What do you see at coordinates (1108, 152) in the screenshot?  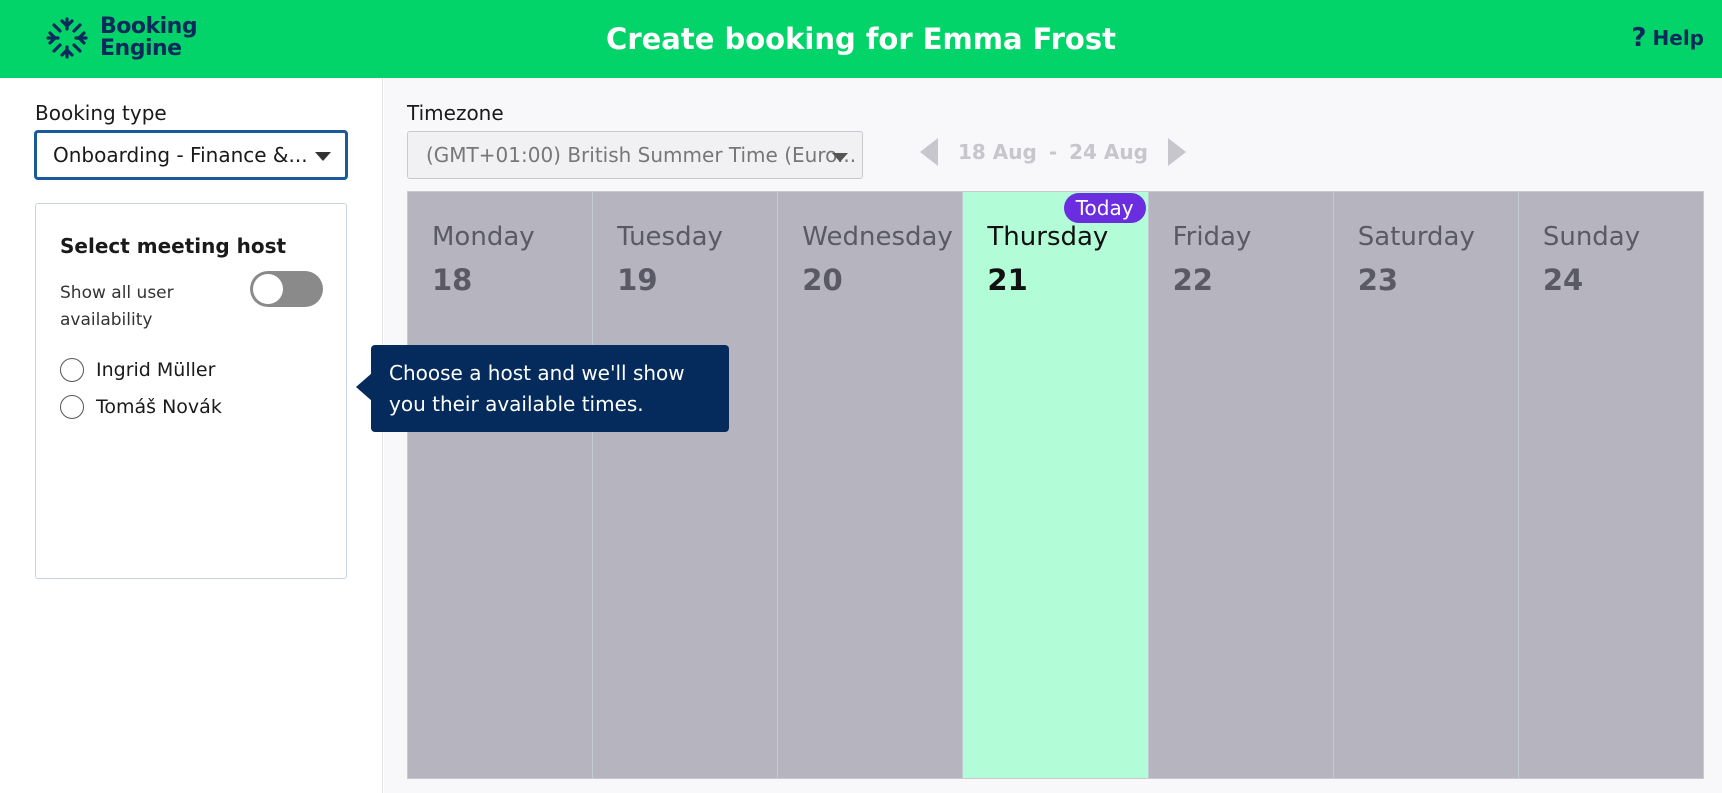 I see `week-end: 24 Aug` at bounding box center [1108, 152].